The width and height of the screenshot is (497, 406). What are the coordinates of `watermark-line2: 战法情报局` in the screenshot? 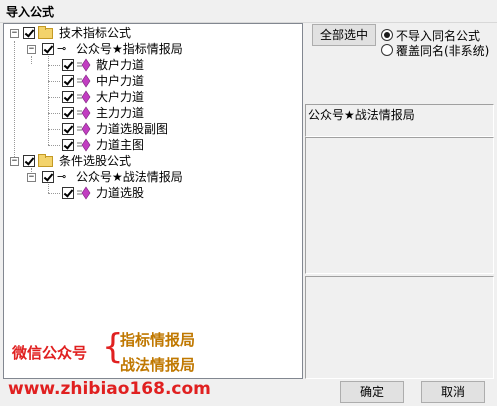 It's located at (158, 365).